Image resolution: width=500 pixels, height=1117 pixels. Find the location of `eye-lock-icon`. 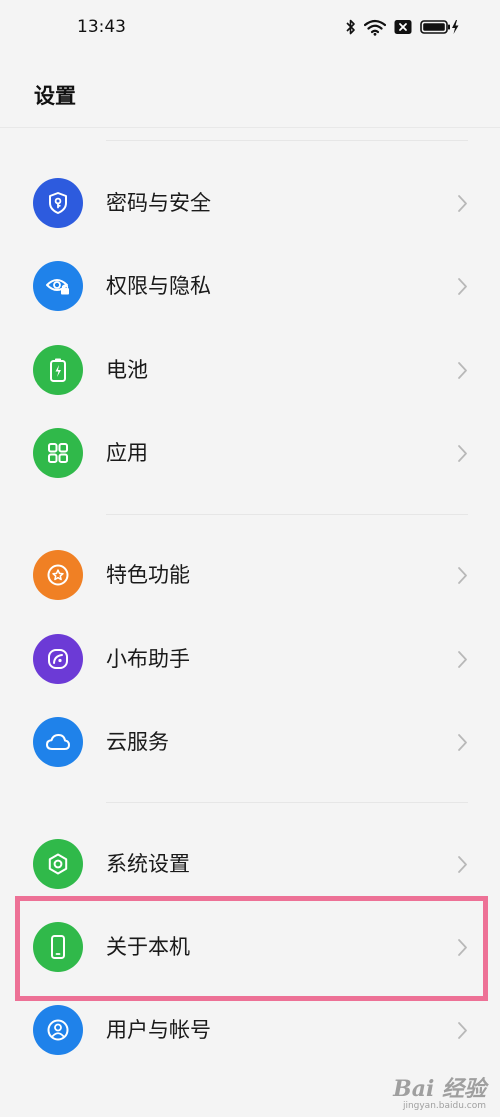

eye-lock-icon is located at coordinates (58, 286).